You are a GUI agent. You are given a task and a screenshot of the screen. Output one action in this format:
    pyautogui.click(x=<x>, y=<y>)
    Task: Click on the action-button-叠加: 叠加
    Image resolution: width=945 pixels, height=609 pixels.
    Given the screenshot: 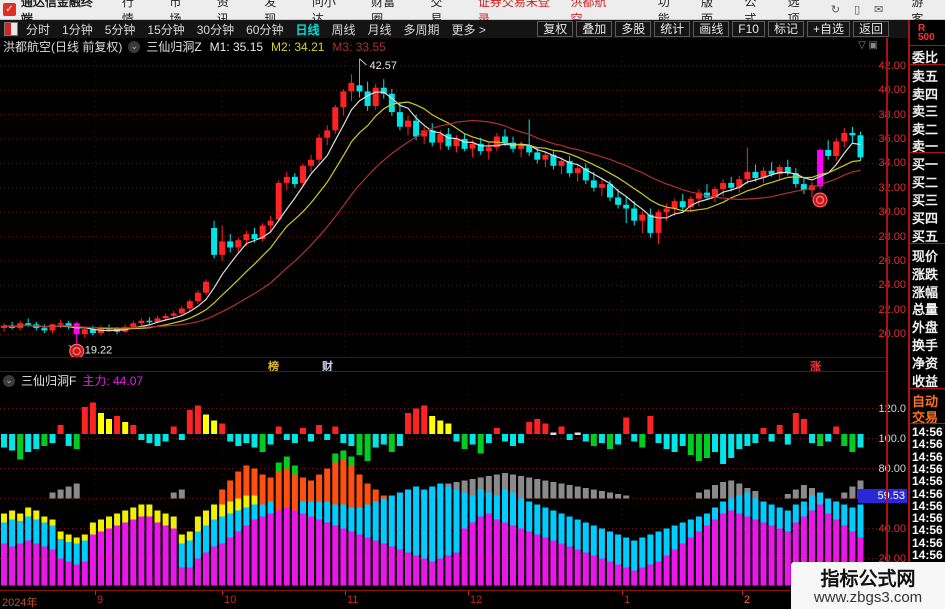 What is the action you would take?
    pyautogui.click(x=594, y=29)
    